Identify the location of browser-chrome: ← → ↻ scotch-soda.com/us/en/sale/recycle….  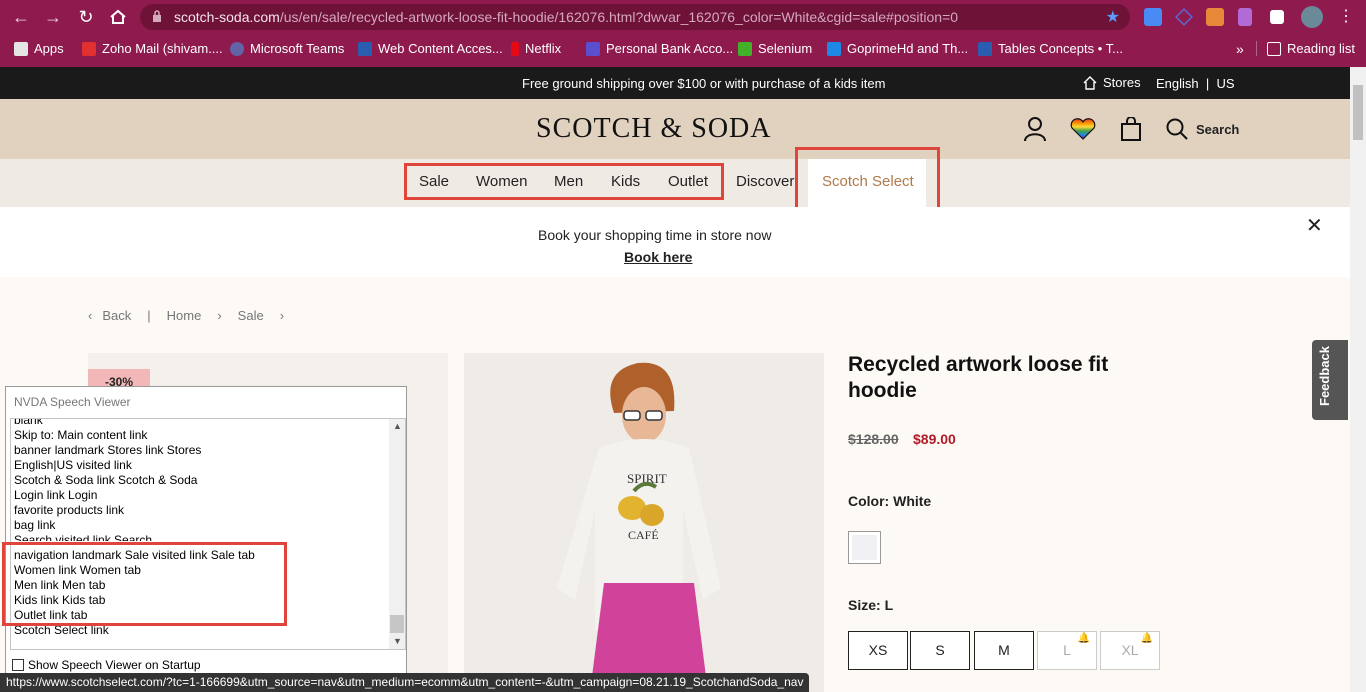
(683, 33).